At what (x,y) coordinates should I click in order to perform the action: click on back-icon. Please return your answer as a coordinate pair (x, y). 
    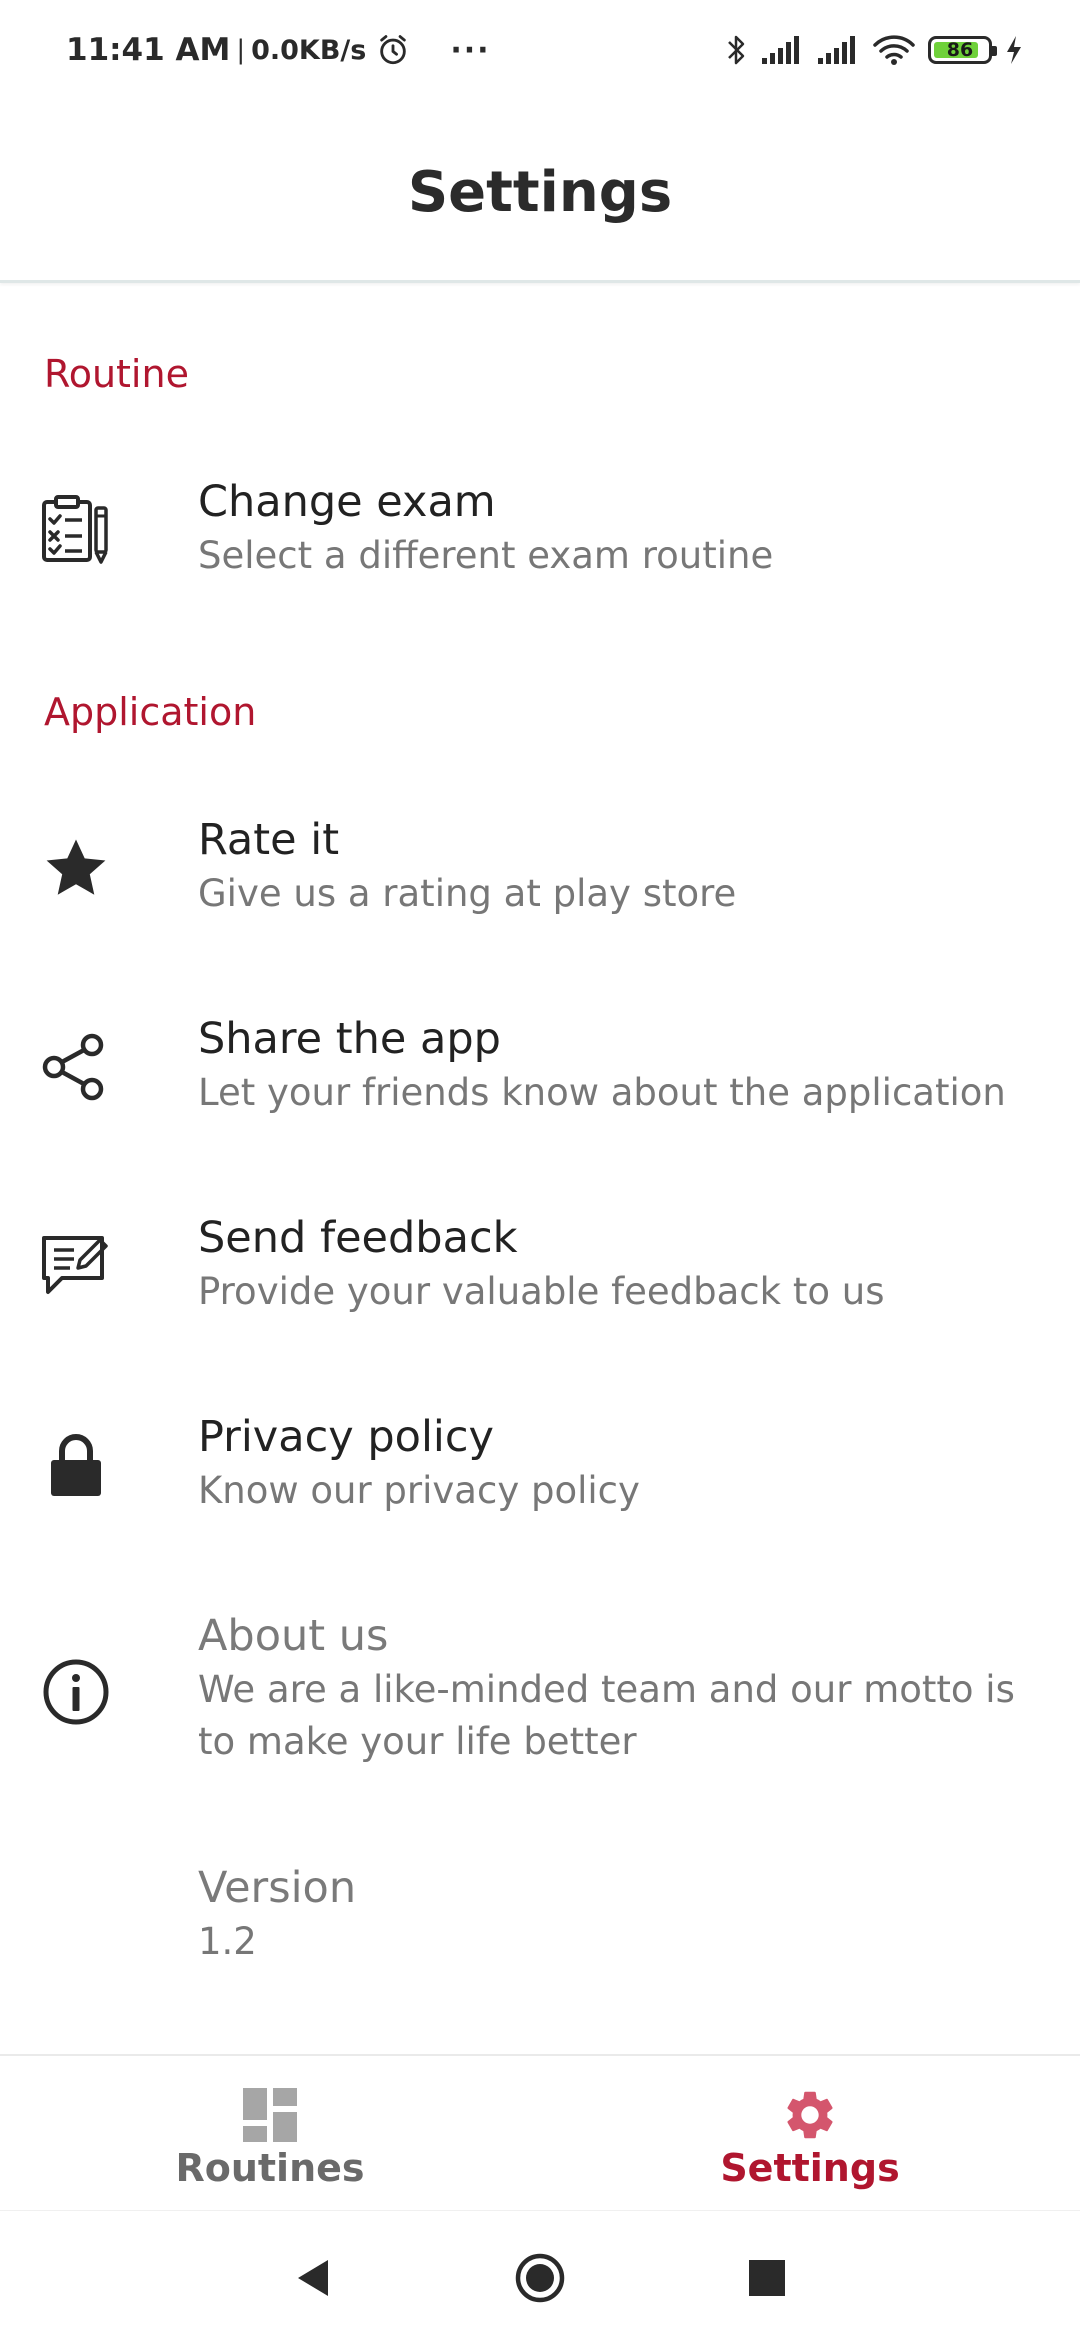
    Looking at the image, I should click on (313, 2278).